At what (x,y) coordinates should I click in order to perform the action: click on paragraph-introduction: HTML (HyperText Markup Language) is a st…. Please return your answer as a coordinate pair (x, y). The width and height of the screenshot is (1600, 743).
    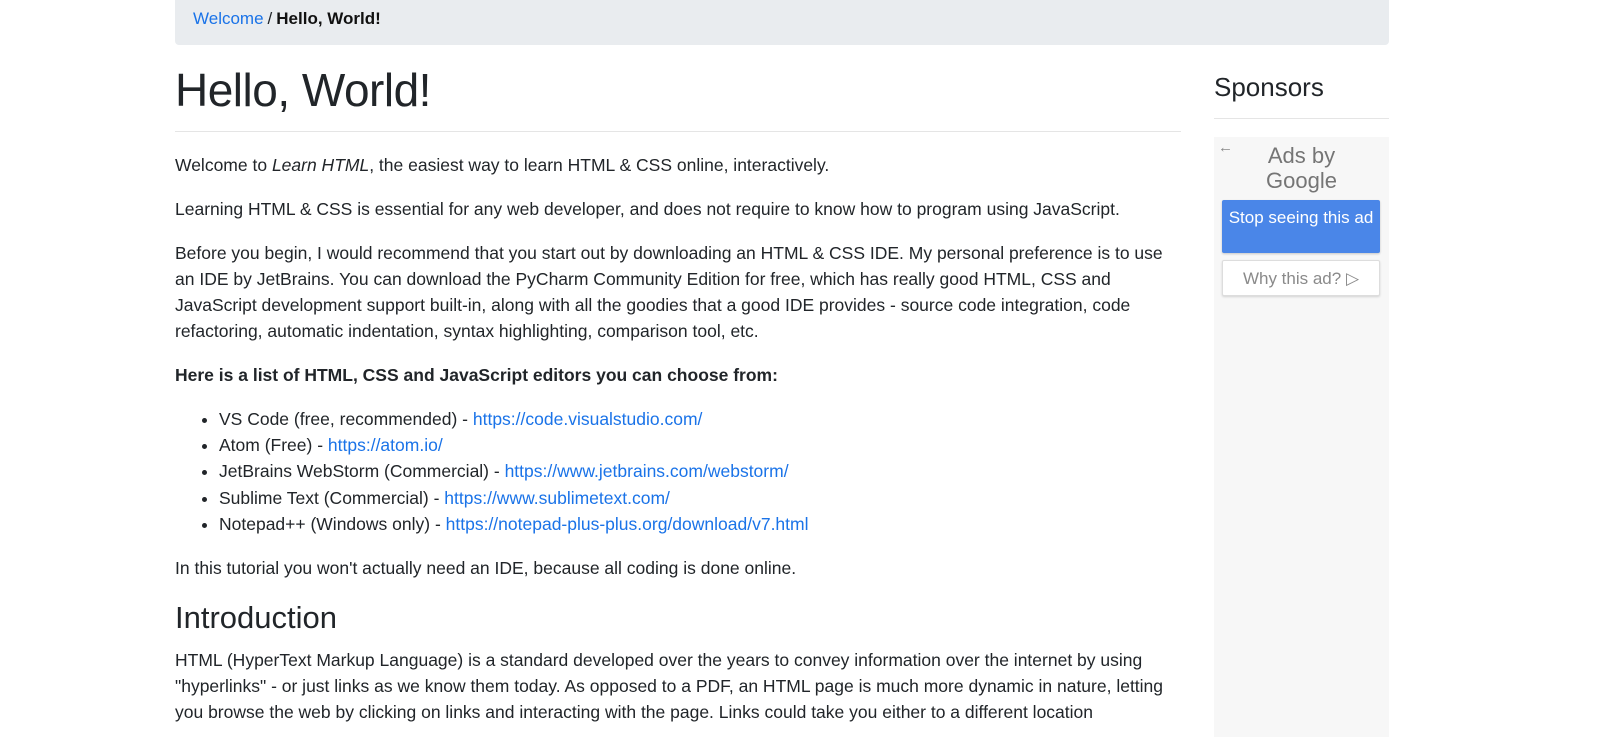
    Looking at the image, I should click on (669, 686).